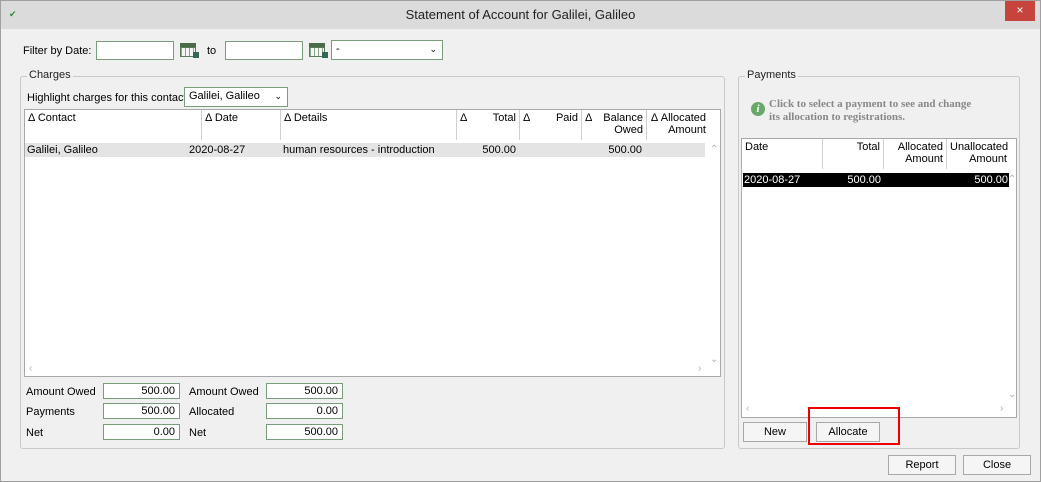 The width and height of the screenshot is (1041, 482). Describe the element at coordinates (212, 412) in the screenshot. I see `allocated-label: Allocated` at that location.